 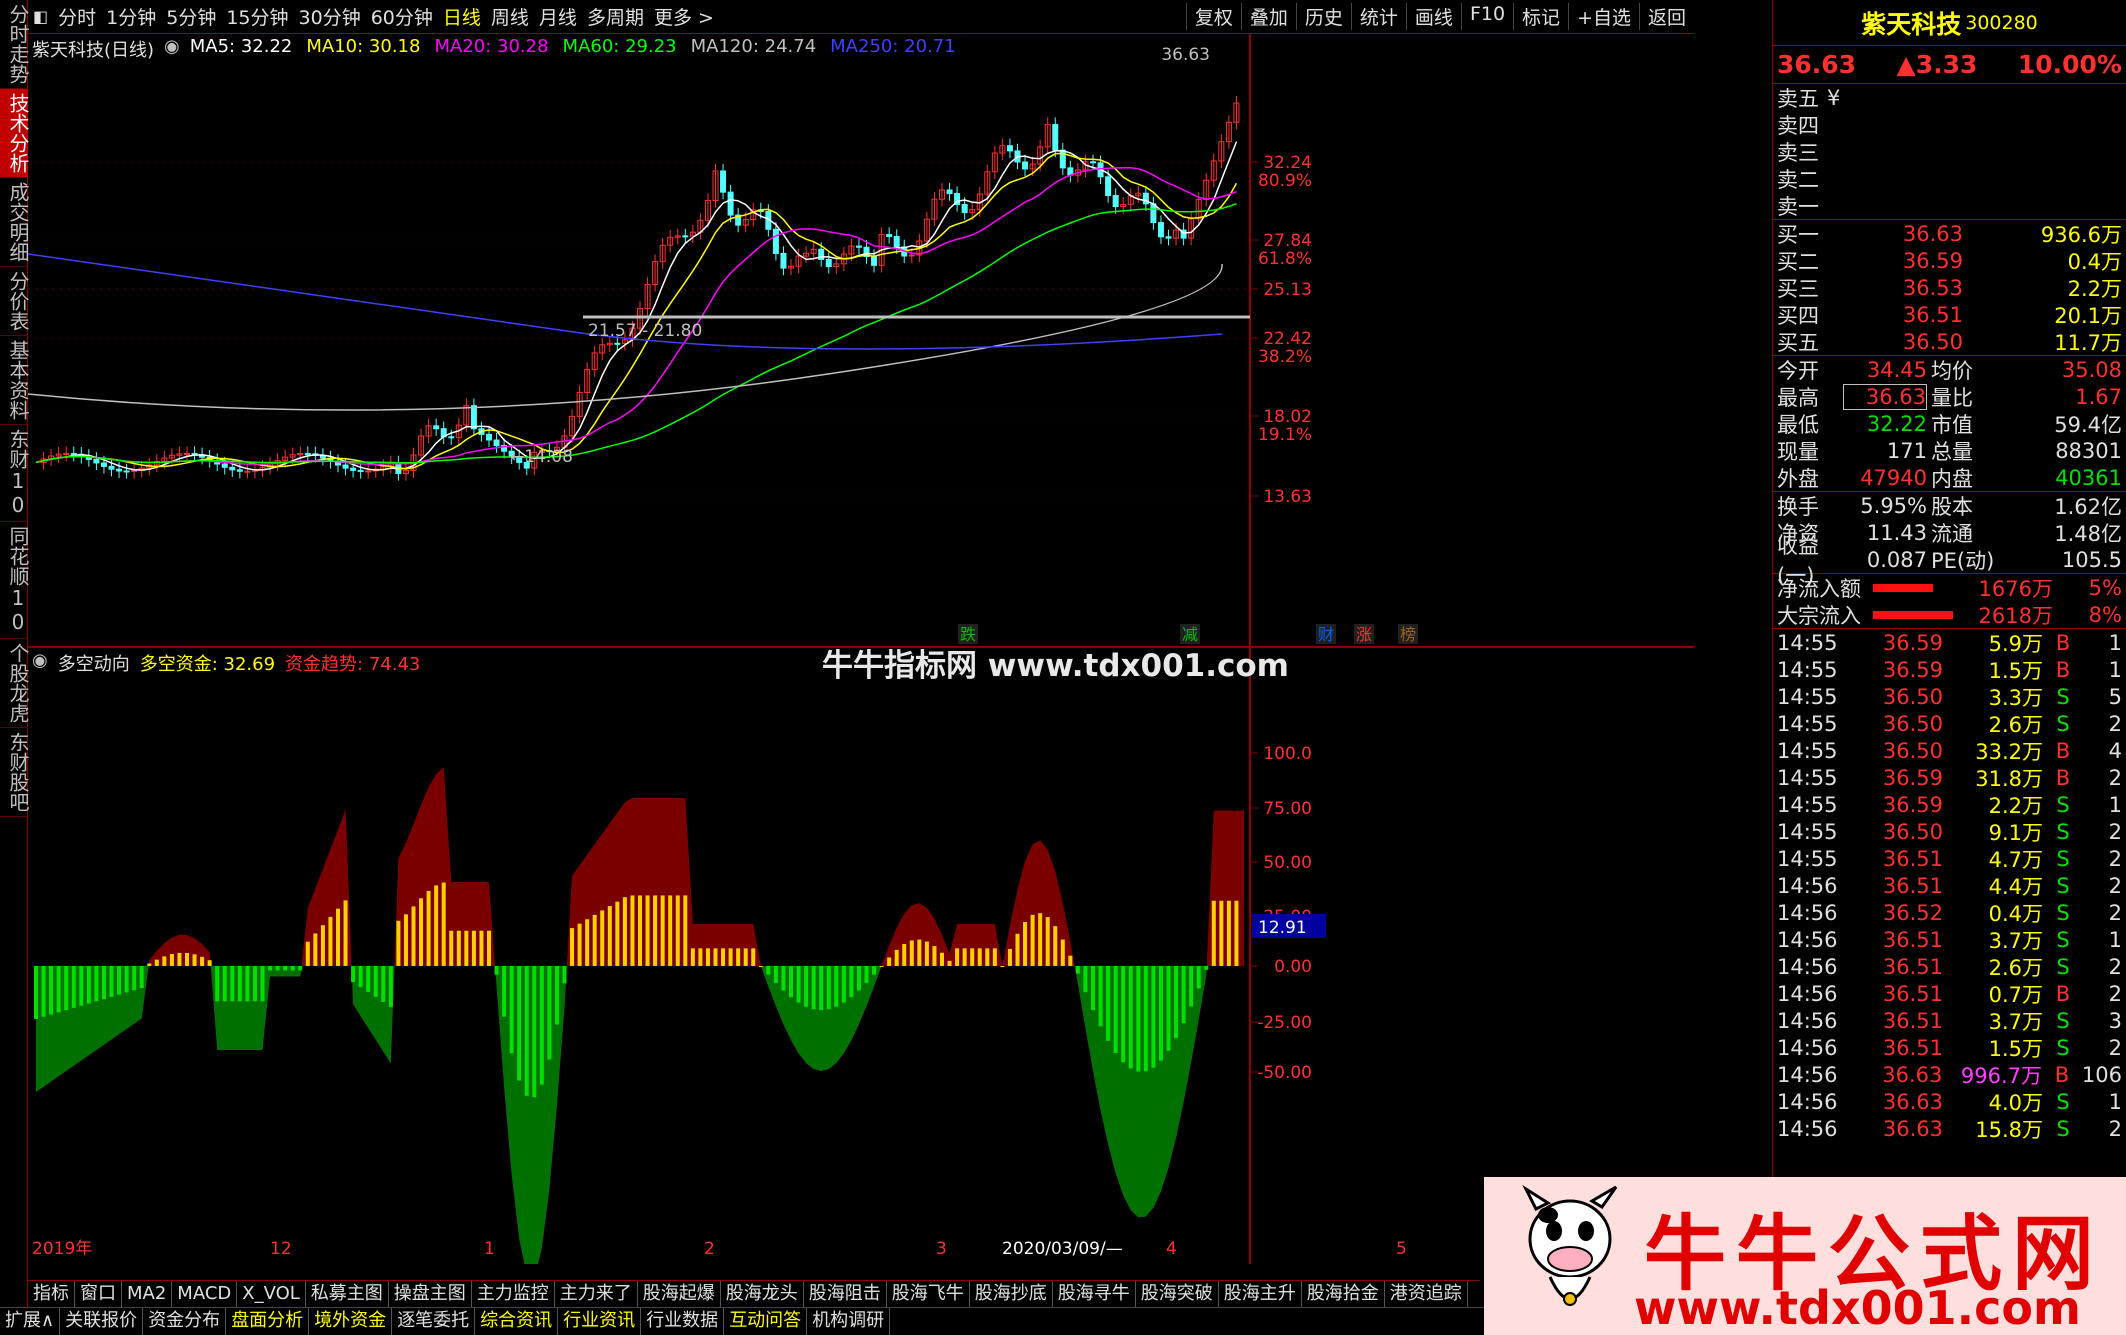 I want to click on indicator-legend: ◉ 多空动向 多空资金: 32.69 资金趋势: 74.43, so click(x=226, y=663).